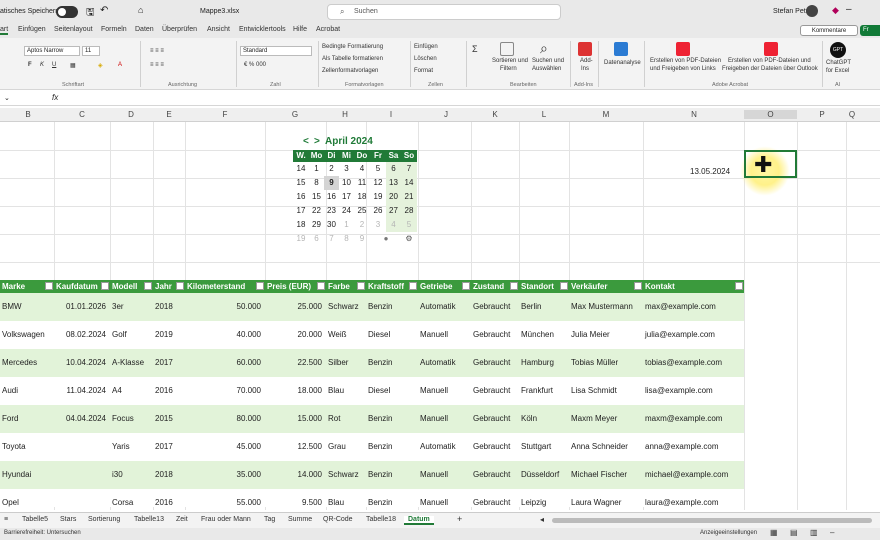  Describe the element at coordinates (225, 286) in the screenshot. I see `table-header-cell: Kilometerstand` at that location.